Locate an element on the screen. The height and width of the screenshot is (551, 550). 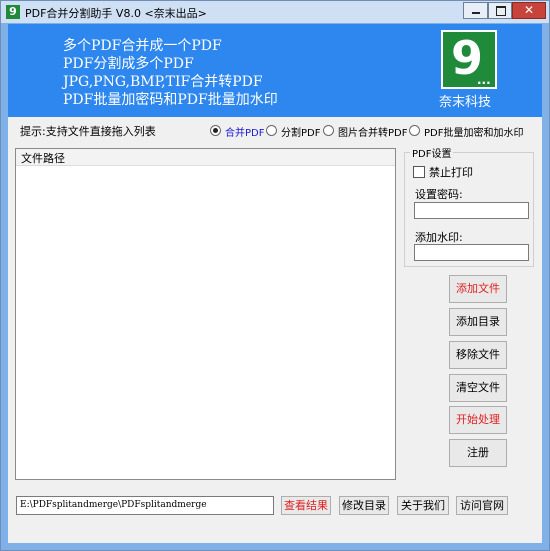
banner-line-encrypt: PDF批量加密码和PDF批量加水印 is located at coordinates (170, 100).